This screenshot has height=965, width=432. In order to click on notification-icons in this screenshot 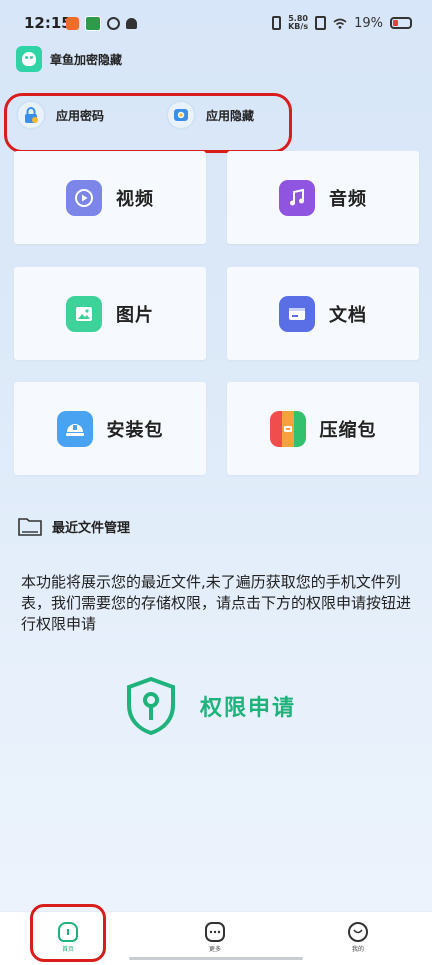, I will do `click(101, 23)`.